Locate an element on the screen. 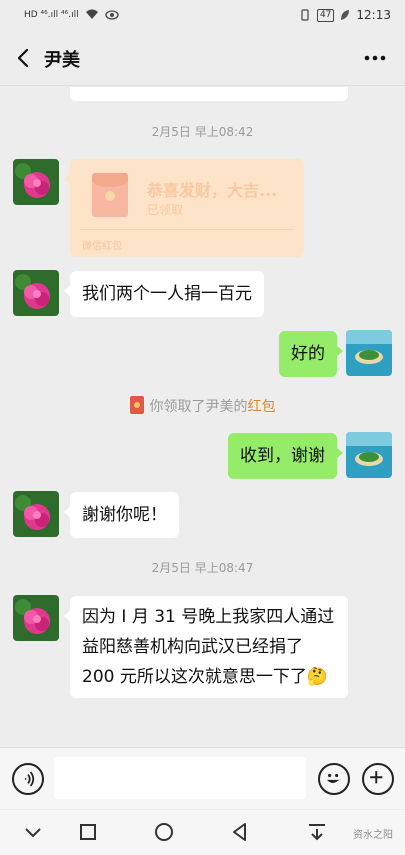 This screenshot has width=405, height=855. emoji-icon is located at coordinates (334, 779).